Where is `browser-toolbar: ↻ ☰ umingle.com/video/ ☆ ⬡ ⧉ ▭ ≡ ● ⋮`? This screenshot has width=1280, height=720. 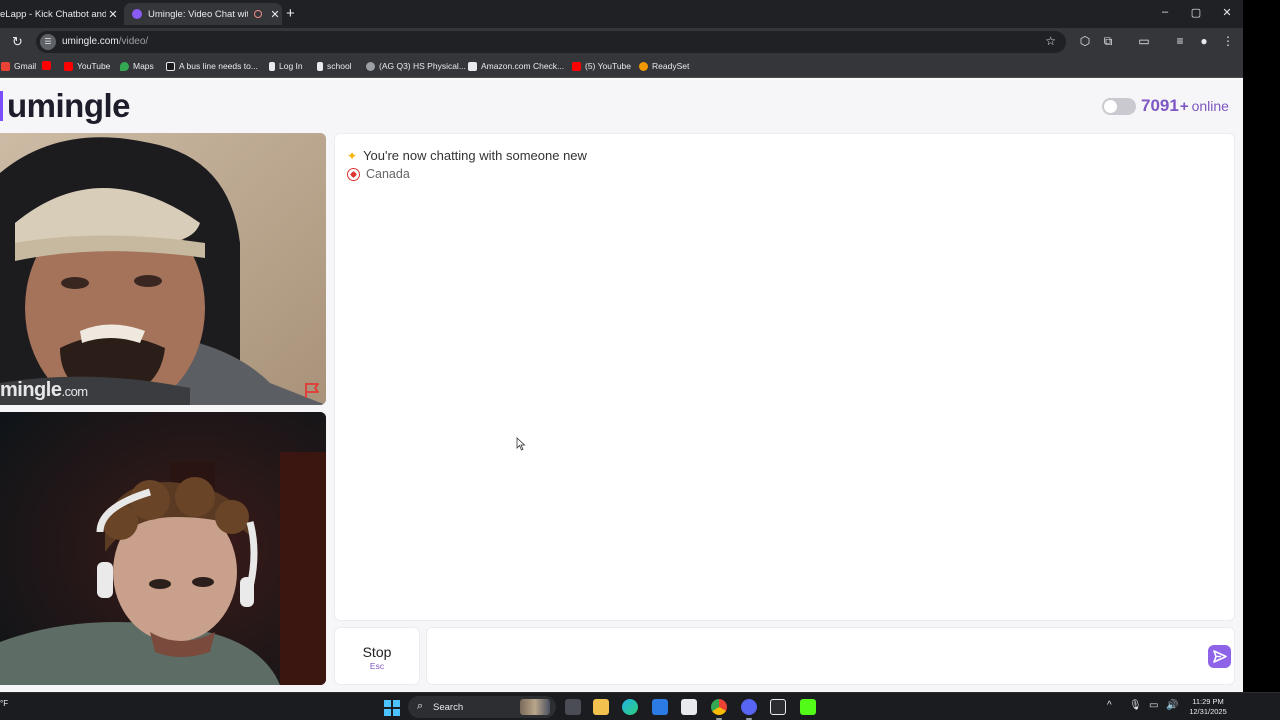 browser-toolbar: ↻ ☰ umingle.com/video/ ☆ ⬡ ⧉ ▭ ≡ ● ⋮ is located at coordinates (621, 42).